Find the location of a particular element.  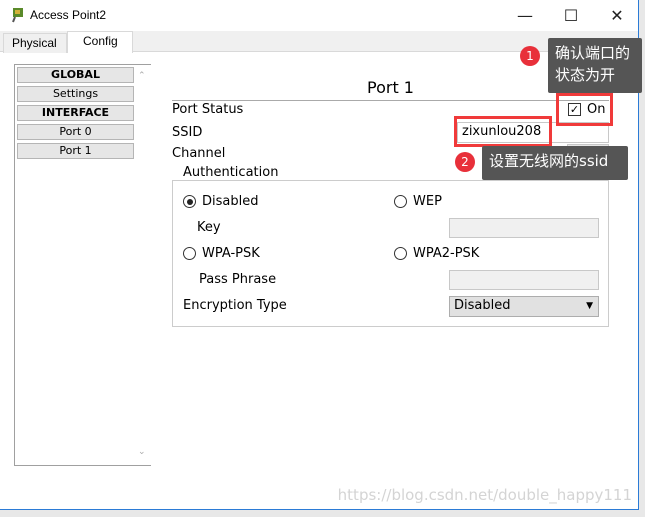

scroll-up-icon: ⌃ is located at coordinates (142, 76).